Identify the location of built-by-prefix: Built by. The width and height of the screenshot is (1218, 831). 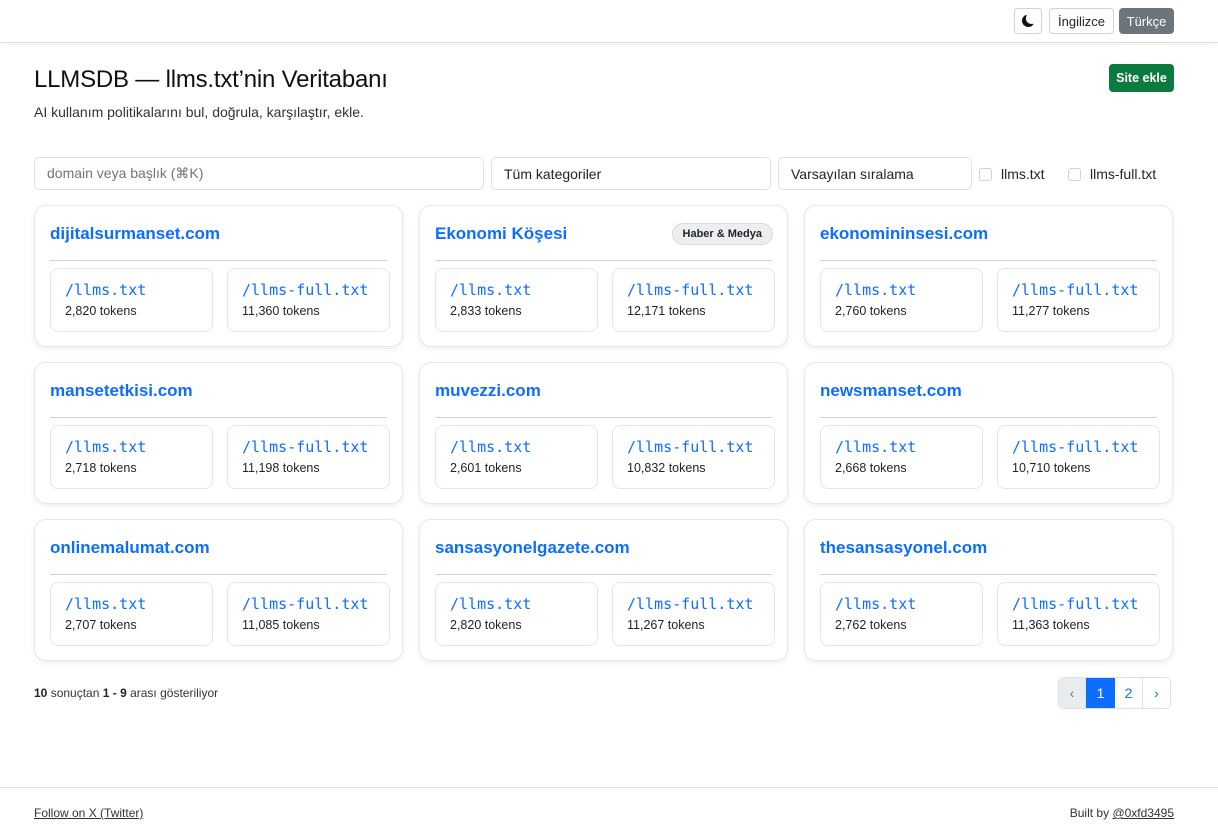
(1091, 813).